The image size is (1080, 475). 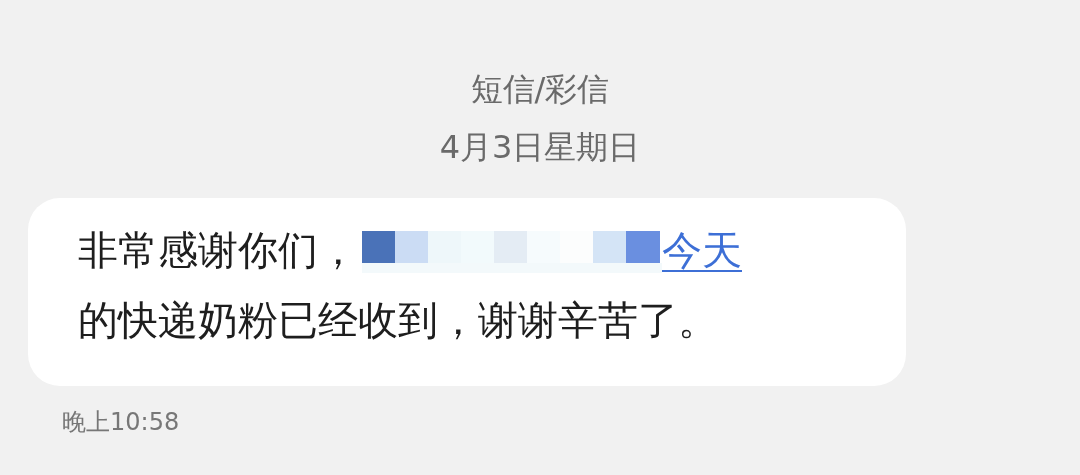 What do you see at coordinates (121, 422) in the screenshot?
I see `message-time: 晚上10:58` at bounding box center [121, 422].